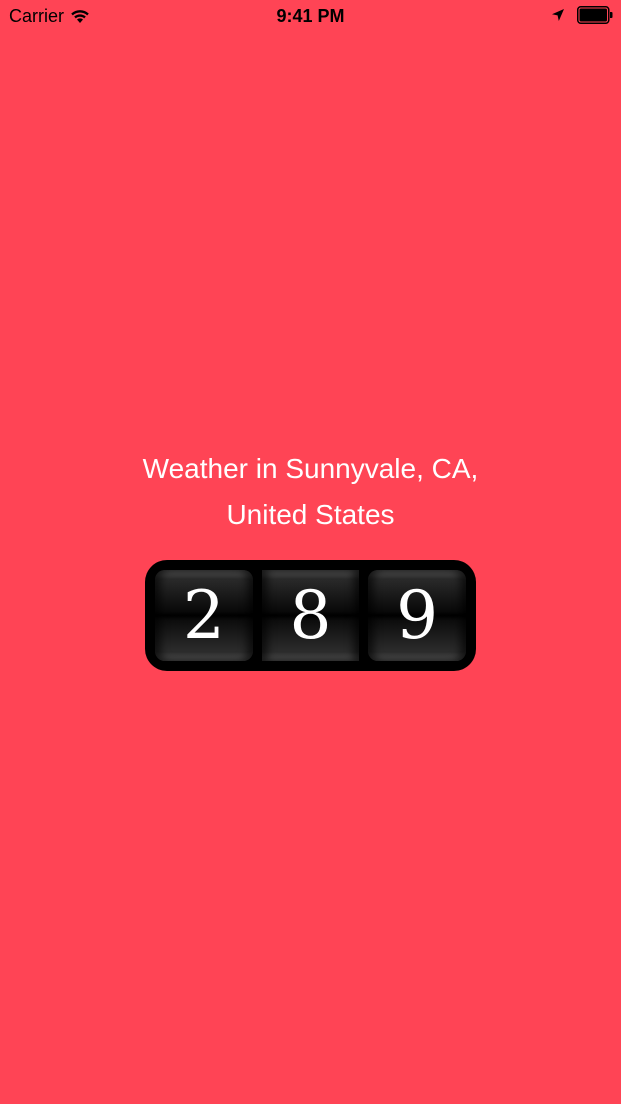  I want to click on status-time: 9:41 PM, so click(310, 16).